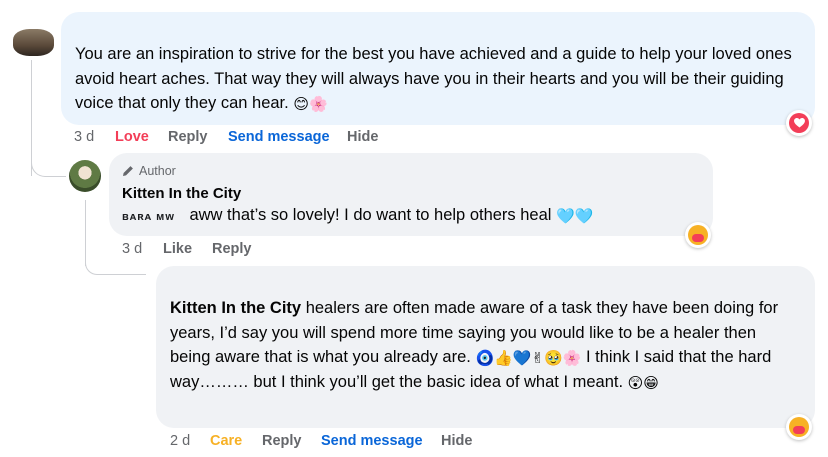  What do you see at coordinates (157, 171) in the screenshot?
I see `author-badge-label: Author` at bounding box center [157, 171].